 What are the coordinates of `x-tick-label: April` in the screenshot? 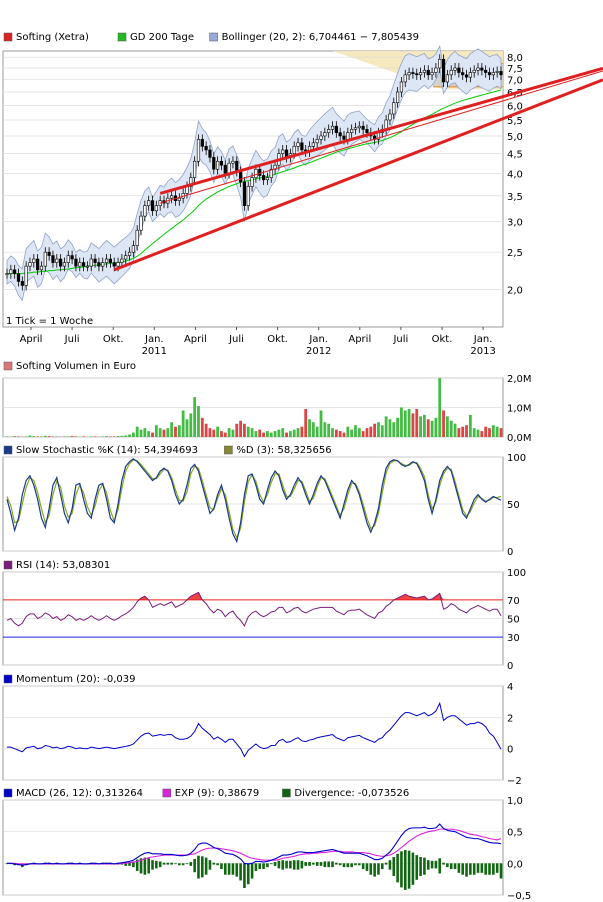 It's located at (359, 339).